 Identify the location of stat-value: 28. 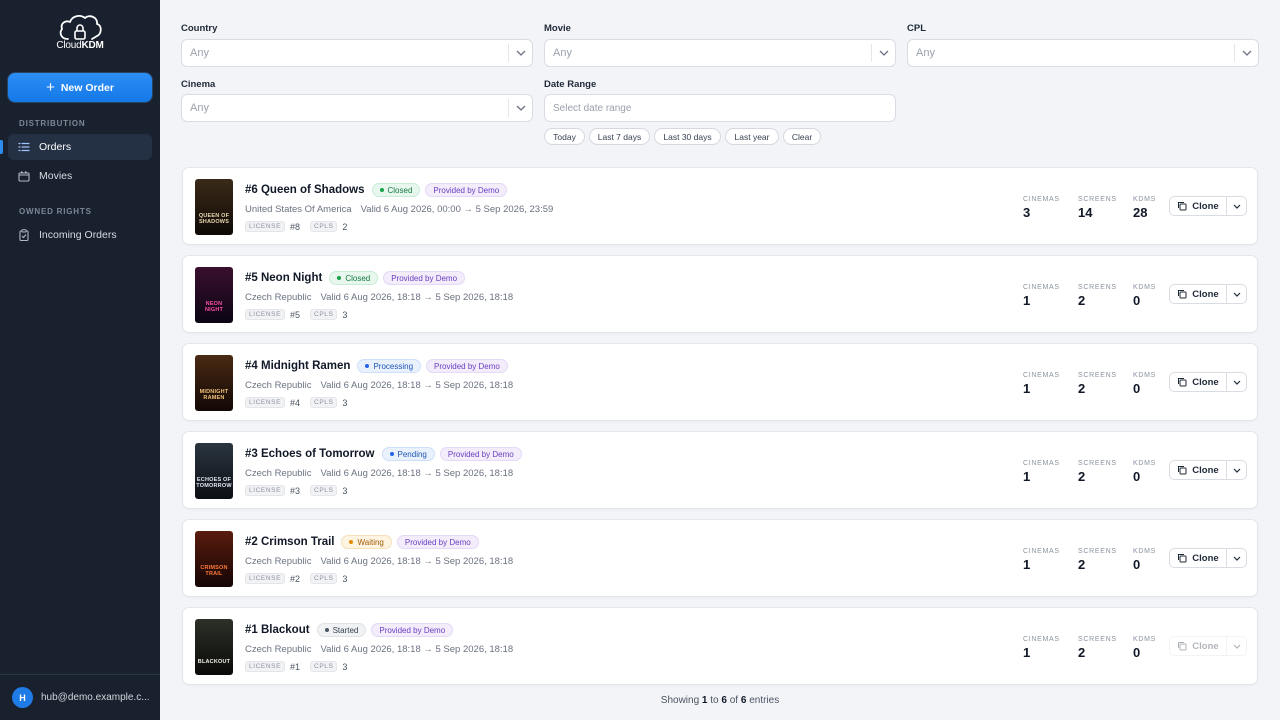
(1140, 212).